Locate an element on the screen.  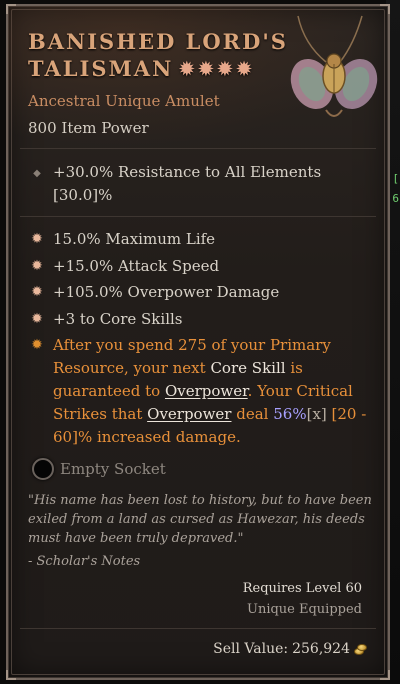
affix-text: 15.0% Maximum Life is located at coordinates (134, 239).